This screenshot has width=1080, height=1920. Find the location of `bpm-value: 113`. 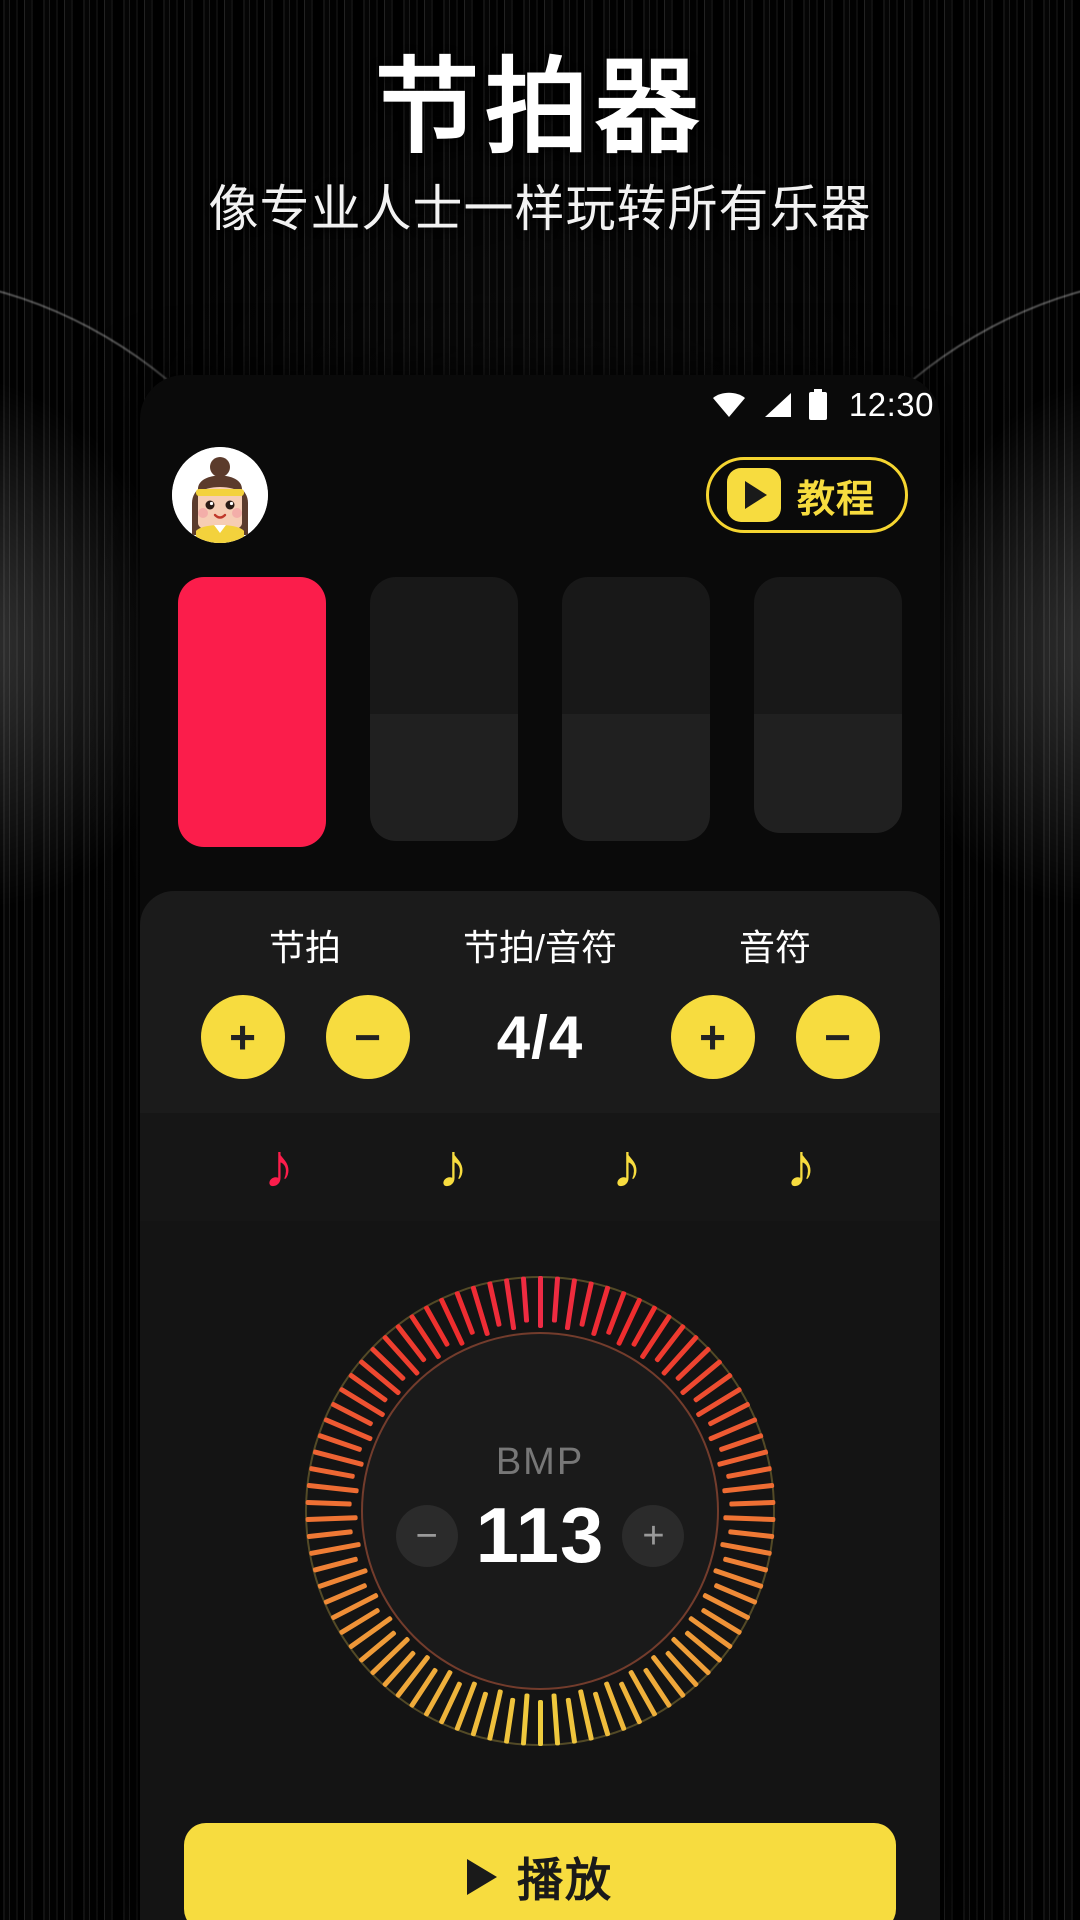

bpm-value: 113 is located at coordinates (540, 1535).